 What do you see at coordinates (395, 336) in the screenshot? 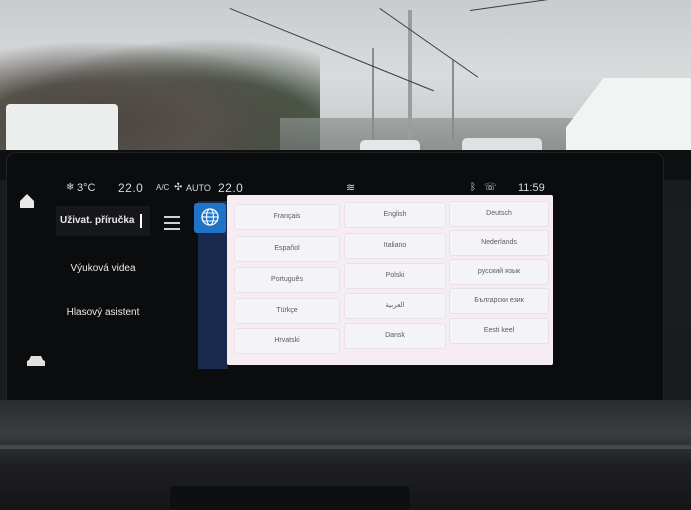
I see `language-option: Dansk` at bounding box center [395, 336].